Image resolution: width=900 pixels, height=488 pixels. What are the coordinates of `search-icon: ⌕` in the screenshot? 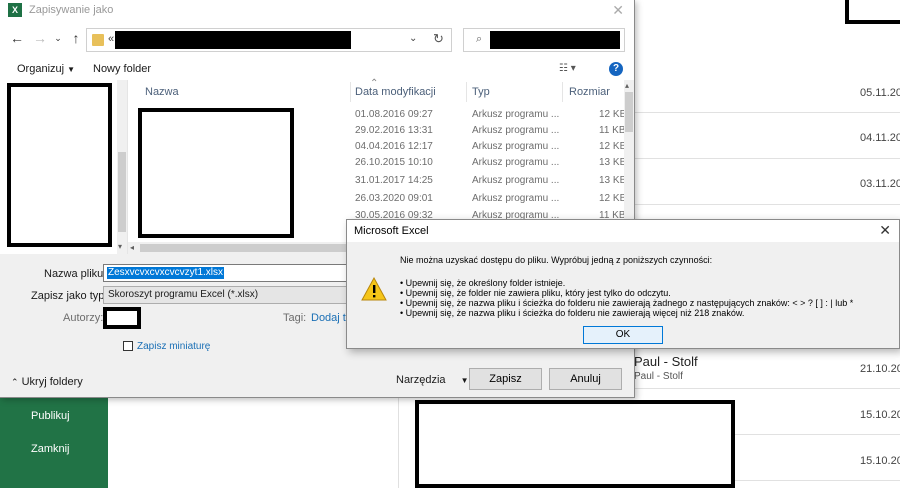 It's located at (479, 39).